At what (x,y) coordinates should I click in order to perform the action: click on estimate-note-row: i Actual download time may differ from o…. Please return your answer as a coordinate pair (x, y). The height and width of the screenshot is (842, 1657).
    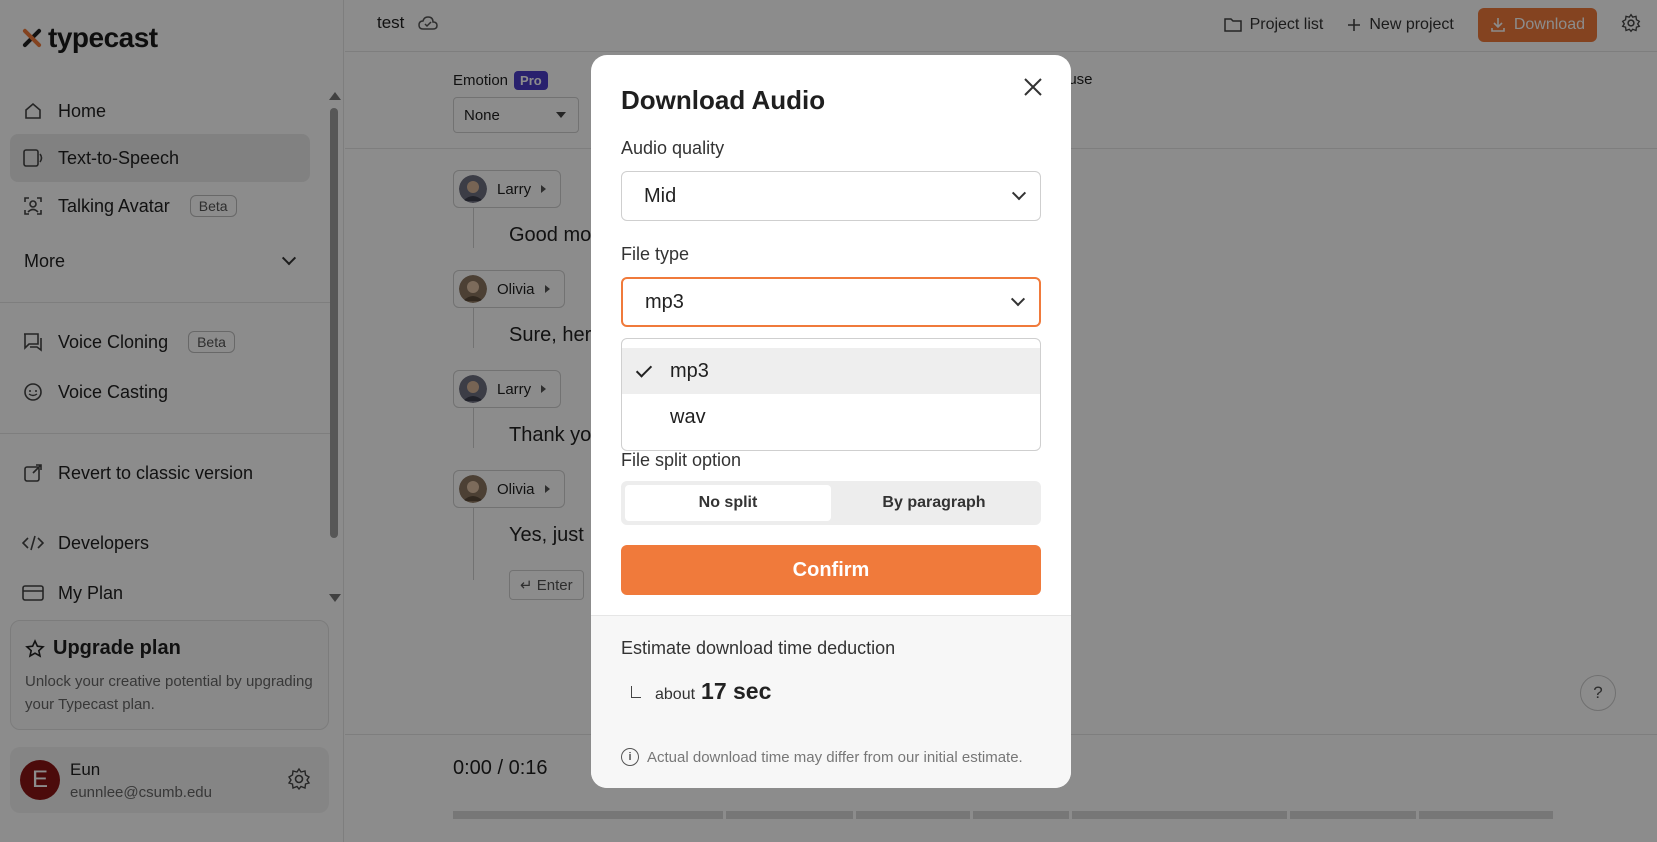
    Looking at the image, I should click on (822, 757).